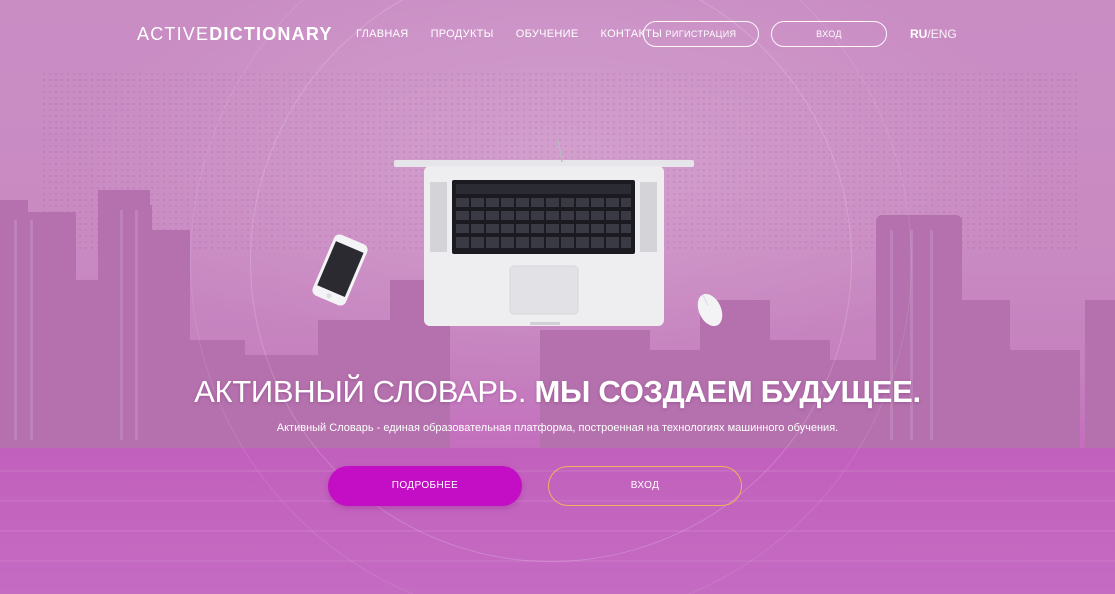 This screenshot has height=594, width=1115. I want to click on hero-title: АКТИВНЫЙ СЛОВАРЬ. МЫ СОЗДАЕМ БУДУЩЕЕ., so click(557, 392).